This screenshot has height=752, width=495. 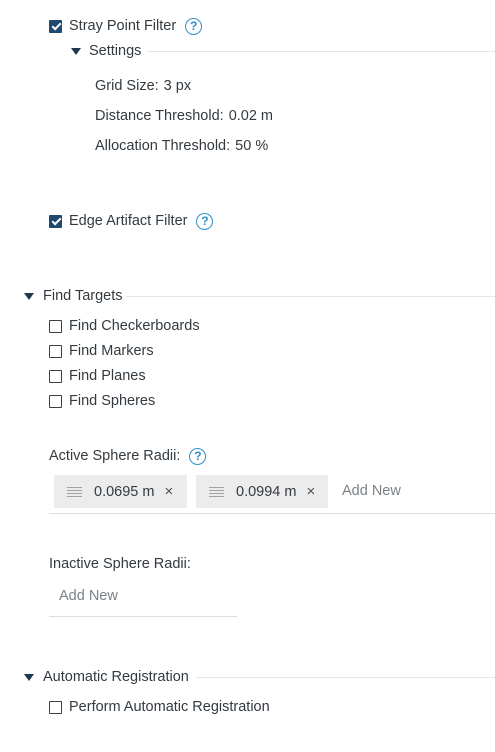 What do you see at coordinates (88, 596) in the screenshot?
I see `inactive-radii-add-new-input: Add New` at bounding box center [88, 596].